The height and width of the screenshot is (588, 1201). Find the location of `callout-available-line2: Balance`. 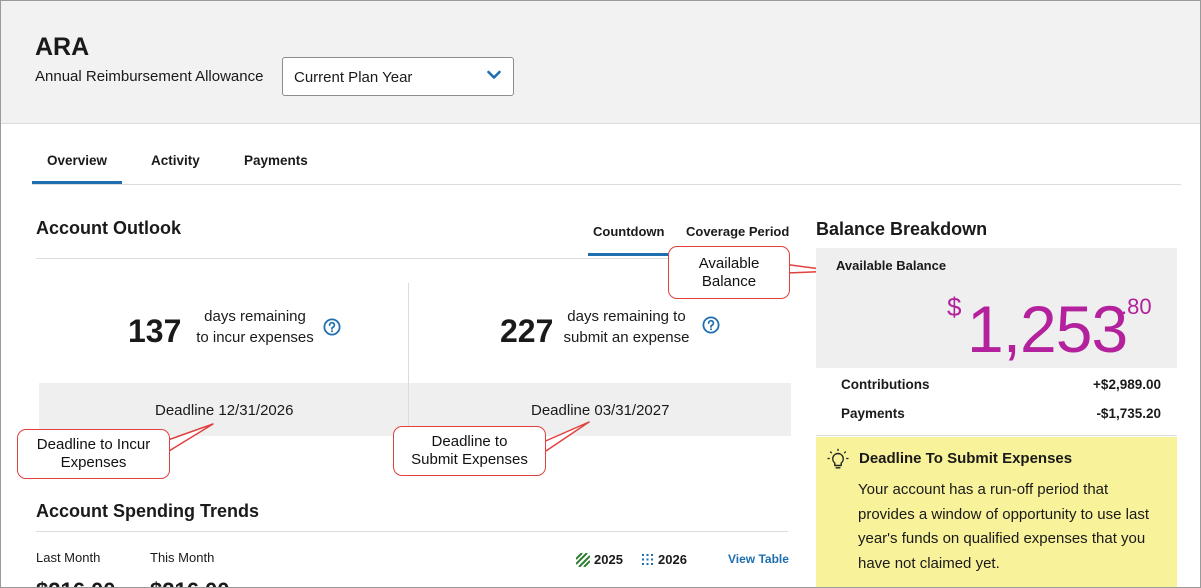

callout-available-line2: Balance is located at coordinates (729, 281).